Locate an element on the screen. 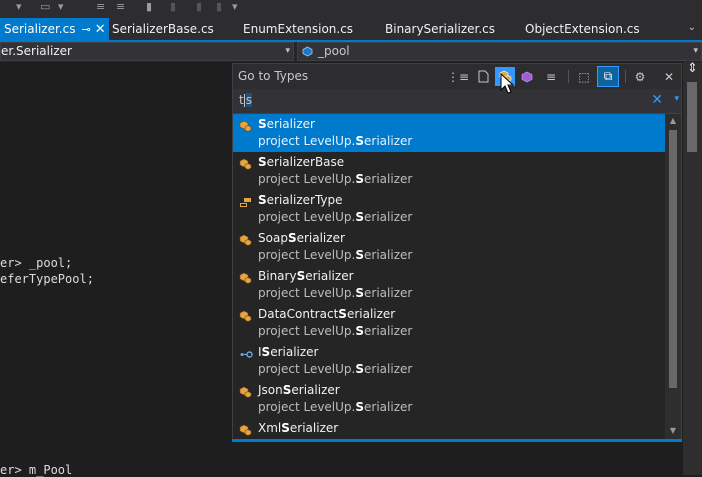 This screenshot has width=702, height=477. results-scroll-thumb is located at coordinates (673, 259).